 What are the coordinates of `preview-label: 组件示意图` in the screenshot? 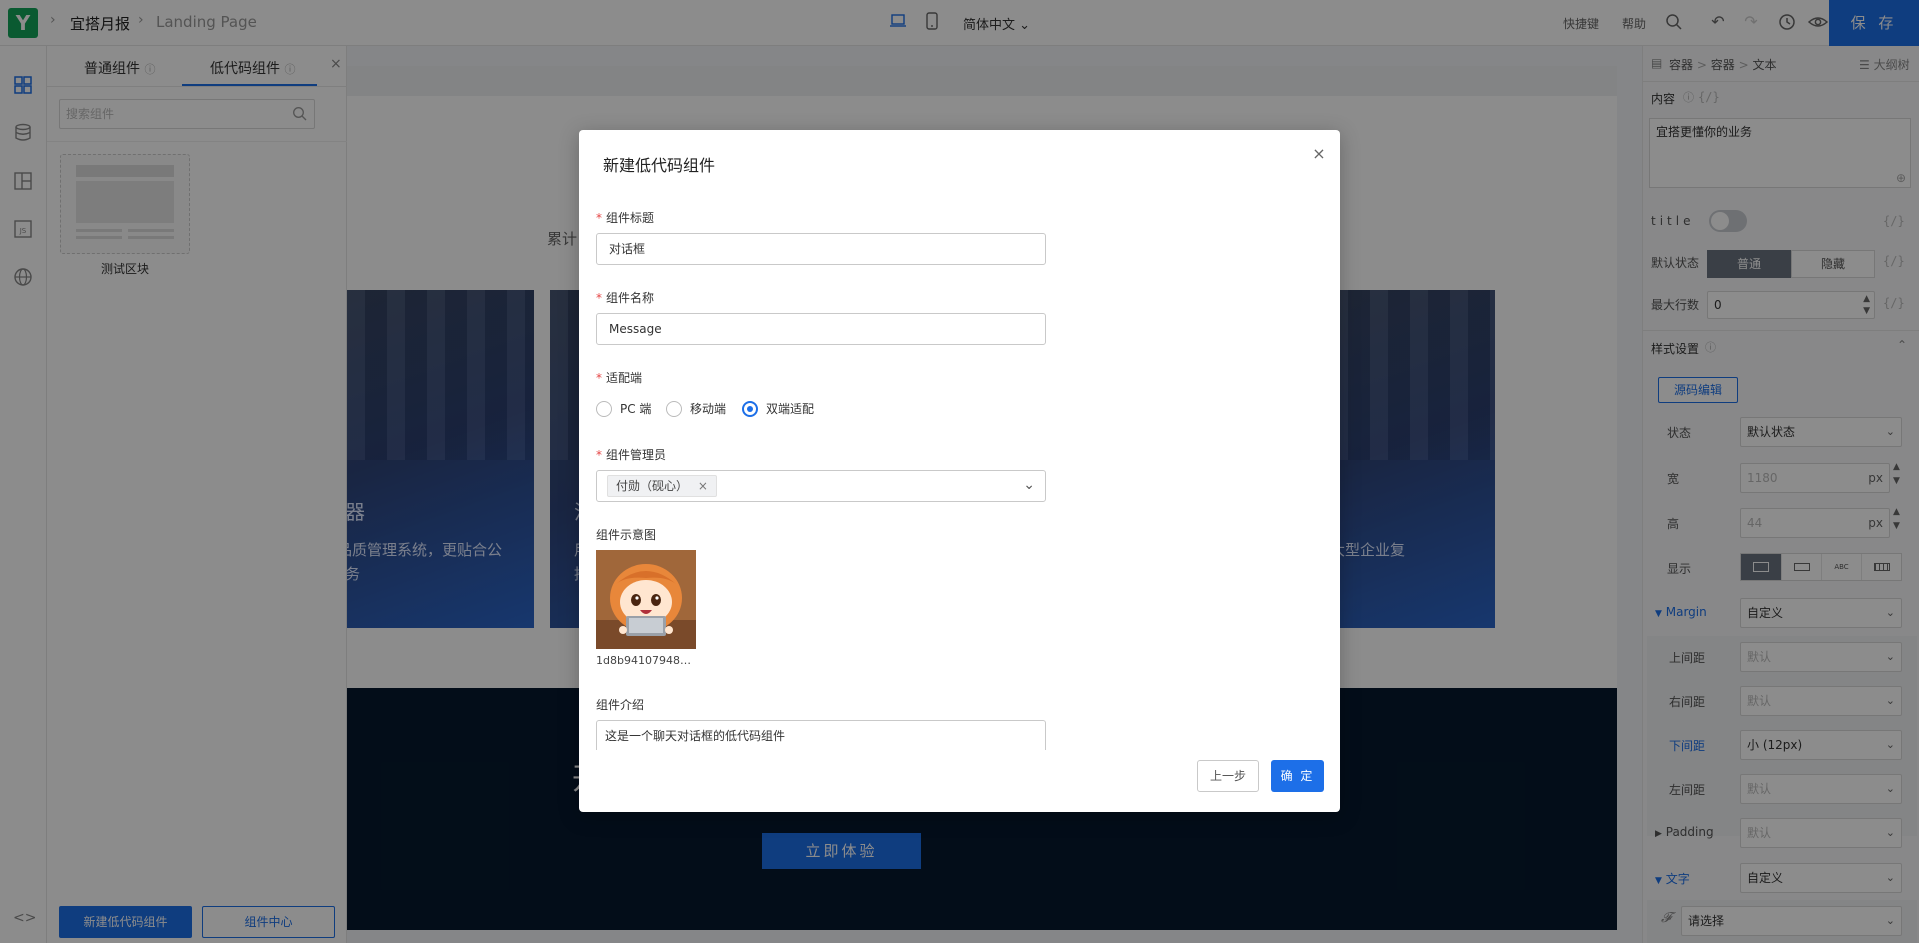 It's located at (626, 535).